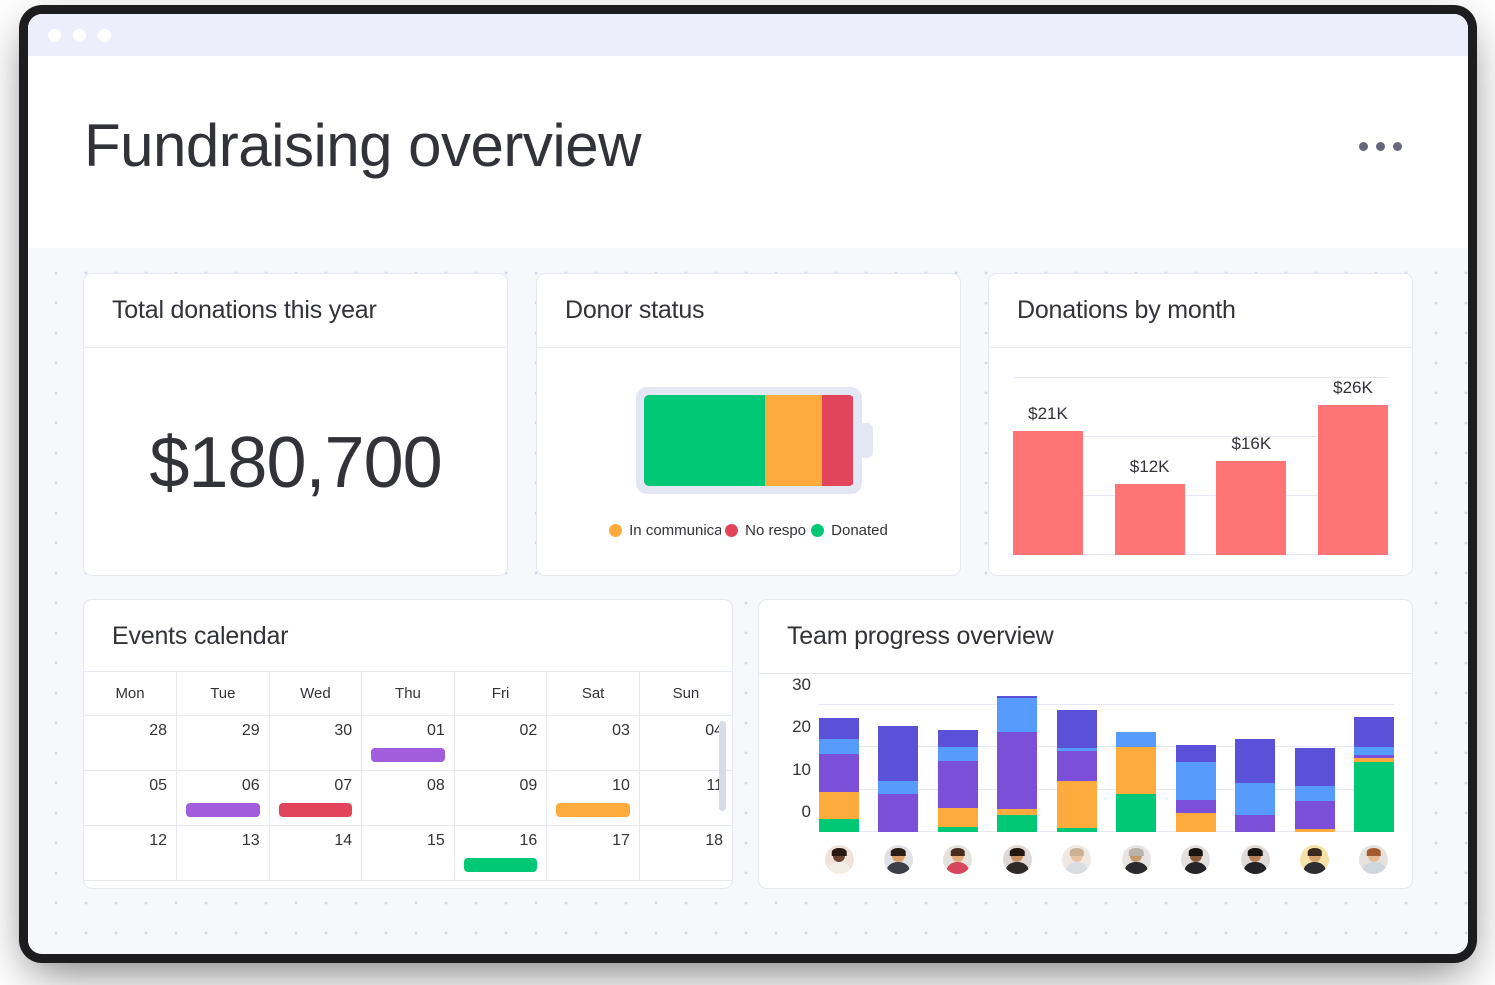  What do you see at coordinates (722, 766) in the screenshot?
I see `calendar-scrollbar` at bounding box center [722, 766].